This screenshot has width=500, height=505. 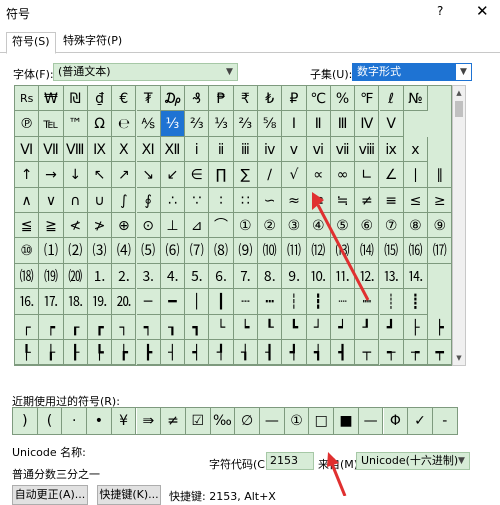 I want to click on arrow-head-down, so click(x=333, y=459).